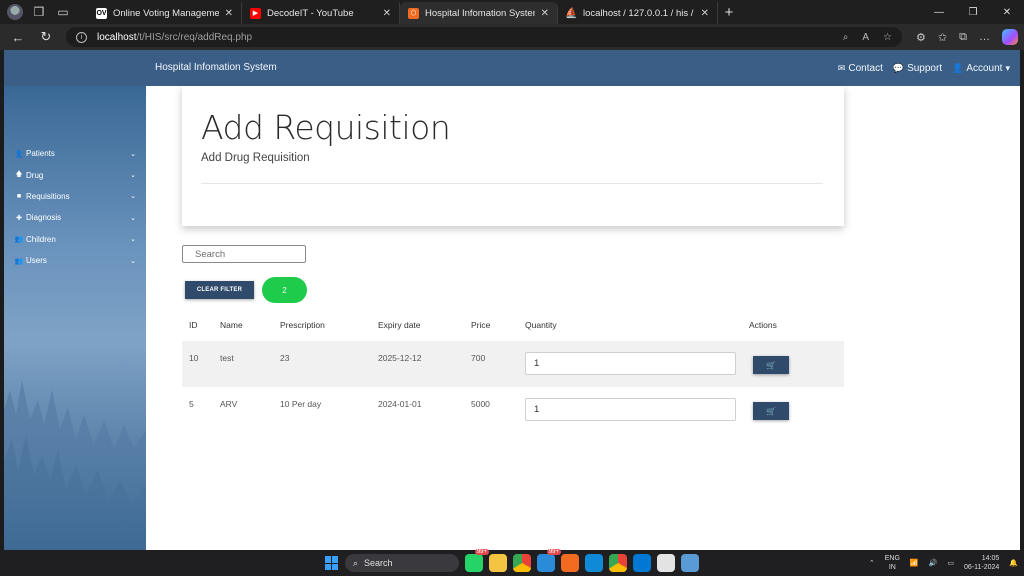  I want to click on page-title: Add Requisition, so click(326, 127).